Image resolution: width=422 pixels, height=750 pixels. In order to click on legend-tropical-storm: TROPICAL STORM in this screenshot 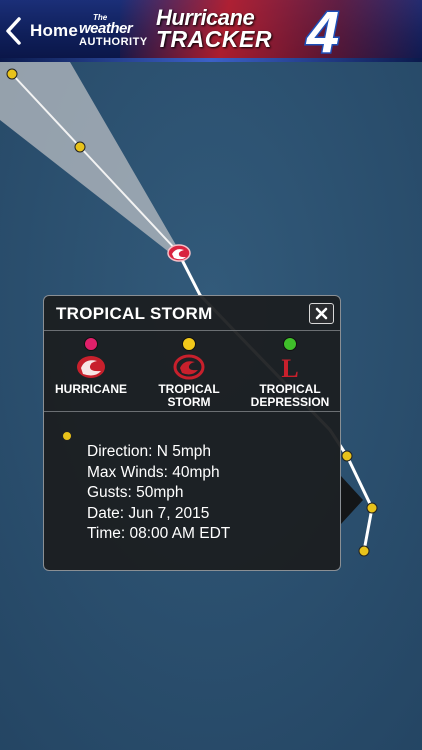, I will do `click(189, 370)`.